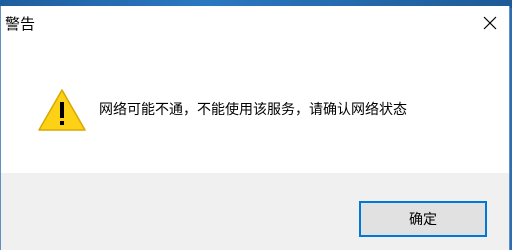 This screenshot has height=250, width=512. What do you see at coordinates (62, 110) in the screenshot?
I see `warning-triangle-icon` at bounding box center [62, 110].